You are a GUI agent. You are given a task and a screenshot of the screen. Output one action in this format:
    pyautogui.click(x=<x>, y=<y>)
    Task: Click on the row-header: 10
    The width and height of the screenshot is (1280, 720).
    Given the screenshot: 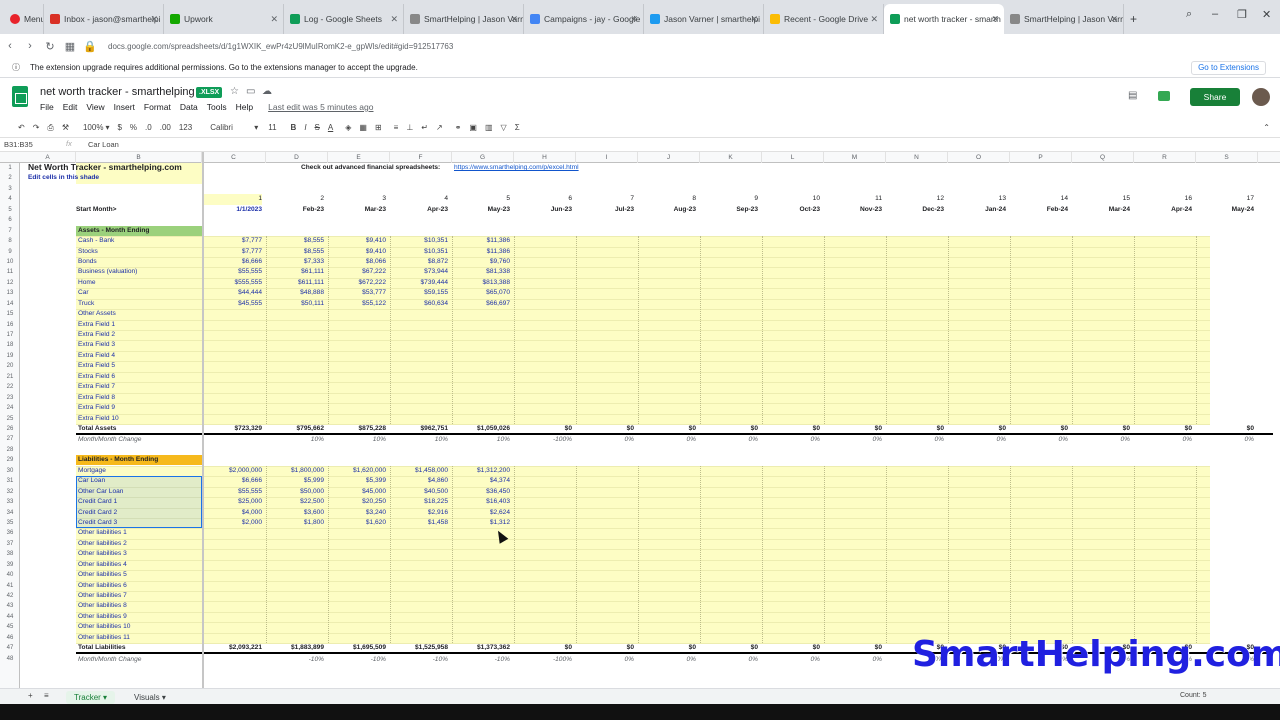 What is the action you would take?
    pyautogui.click(x=10, y=262)
    